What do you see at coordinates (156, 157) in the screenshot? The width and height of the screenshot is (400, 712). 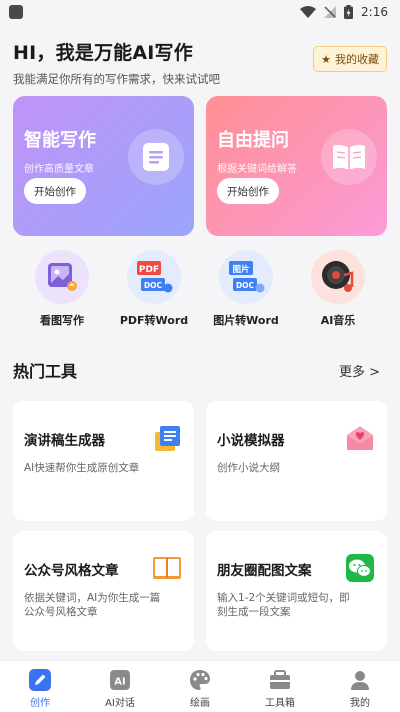 I see `document-icon` at bounding box center [156, 157].